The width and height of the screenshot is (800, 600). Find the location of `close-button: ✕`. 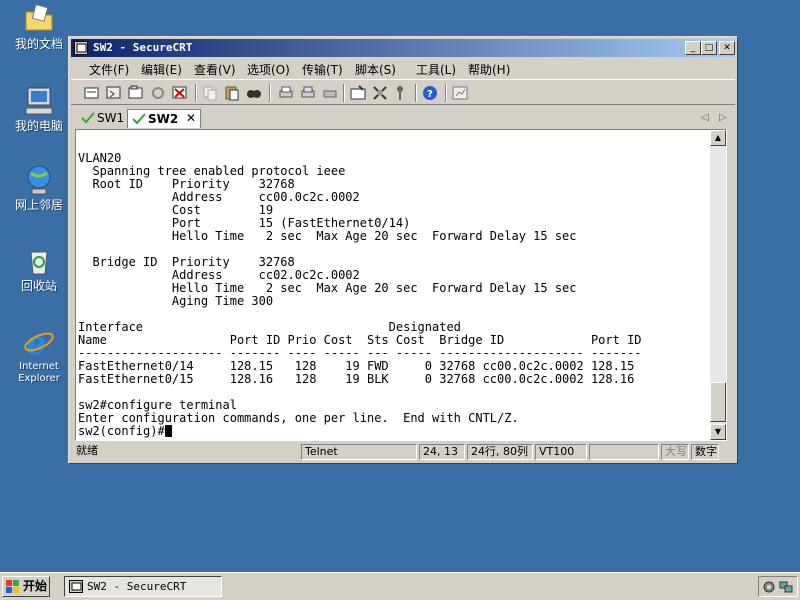

close-button: ✕ is located at coordinates (727, 48).